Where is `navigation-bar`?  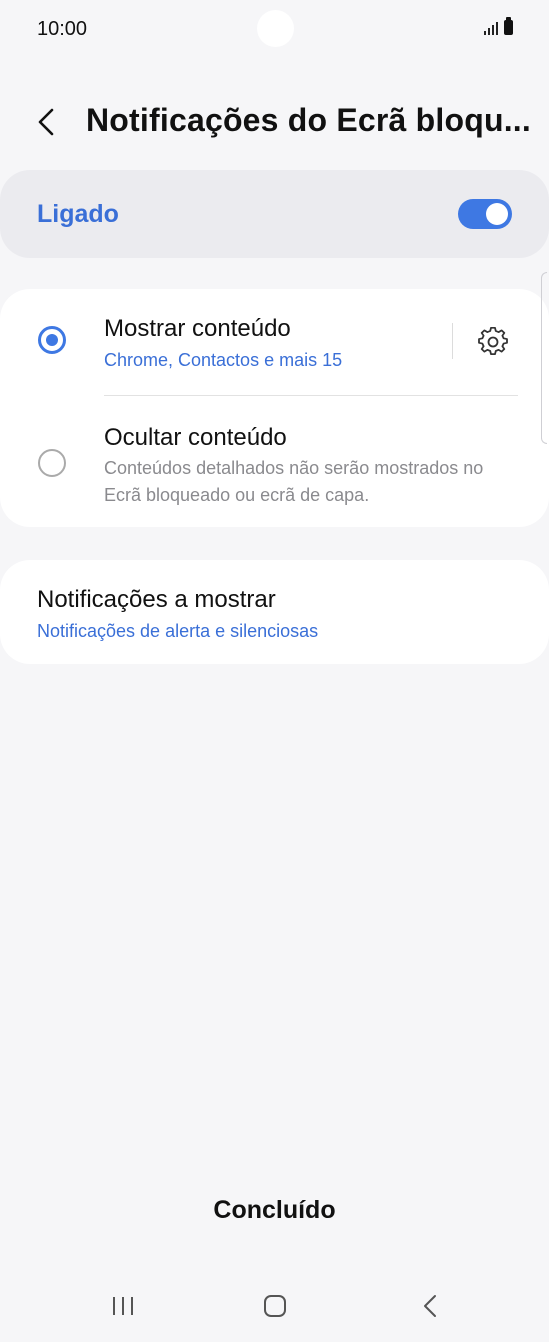 navigation-bar is located at coordinates (274, 1306).